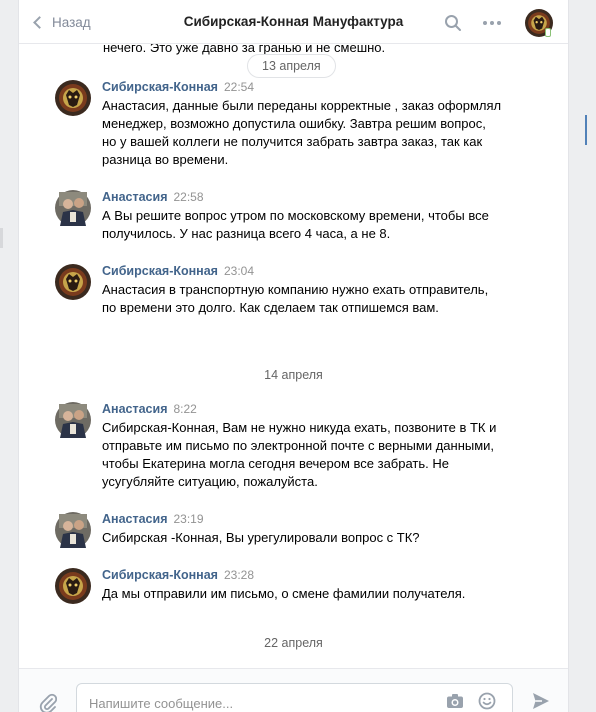  I want to click on message-time: 22:58, so click(188, 197).